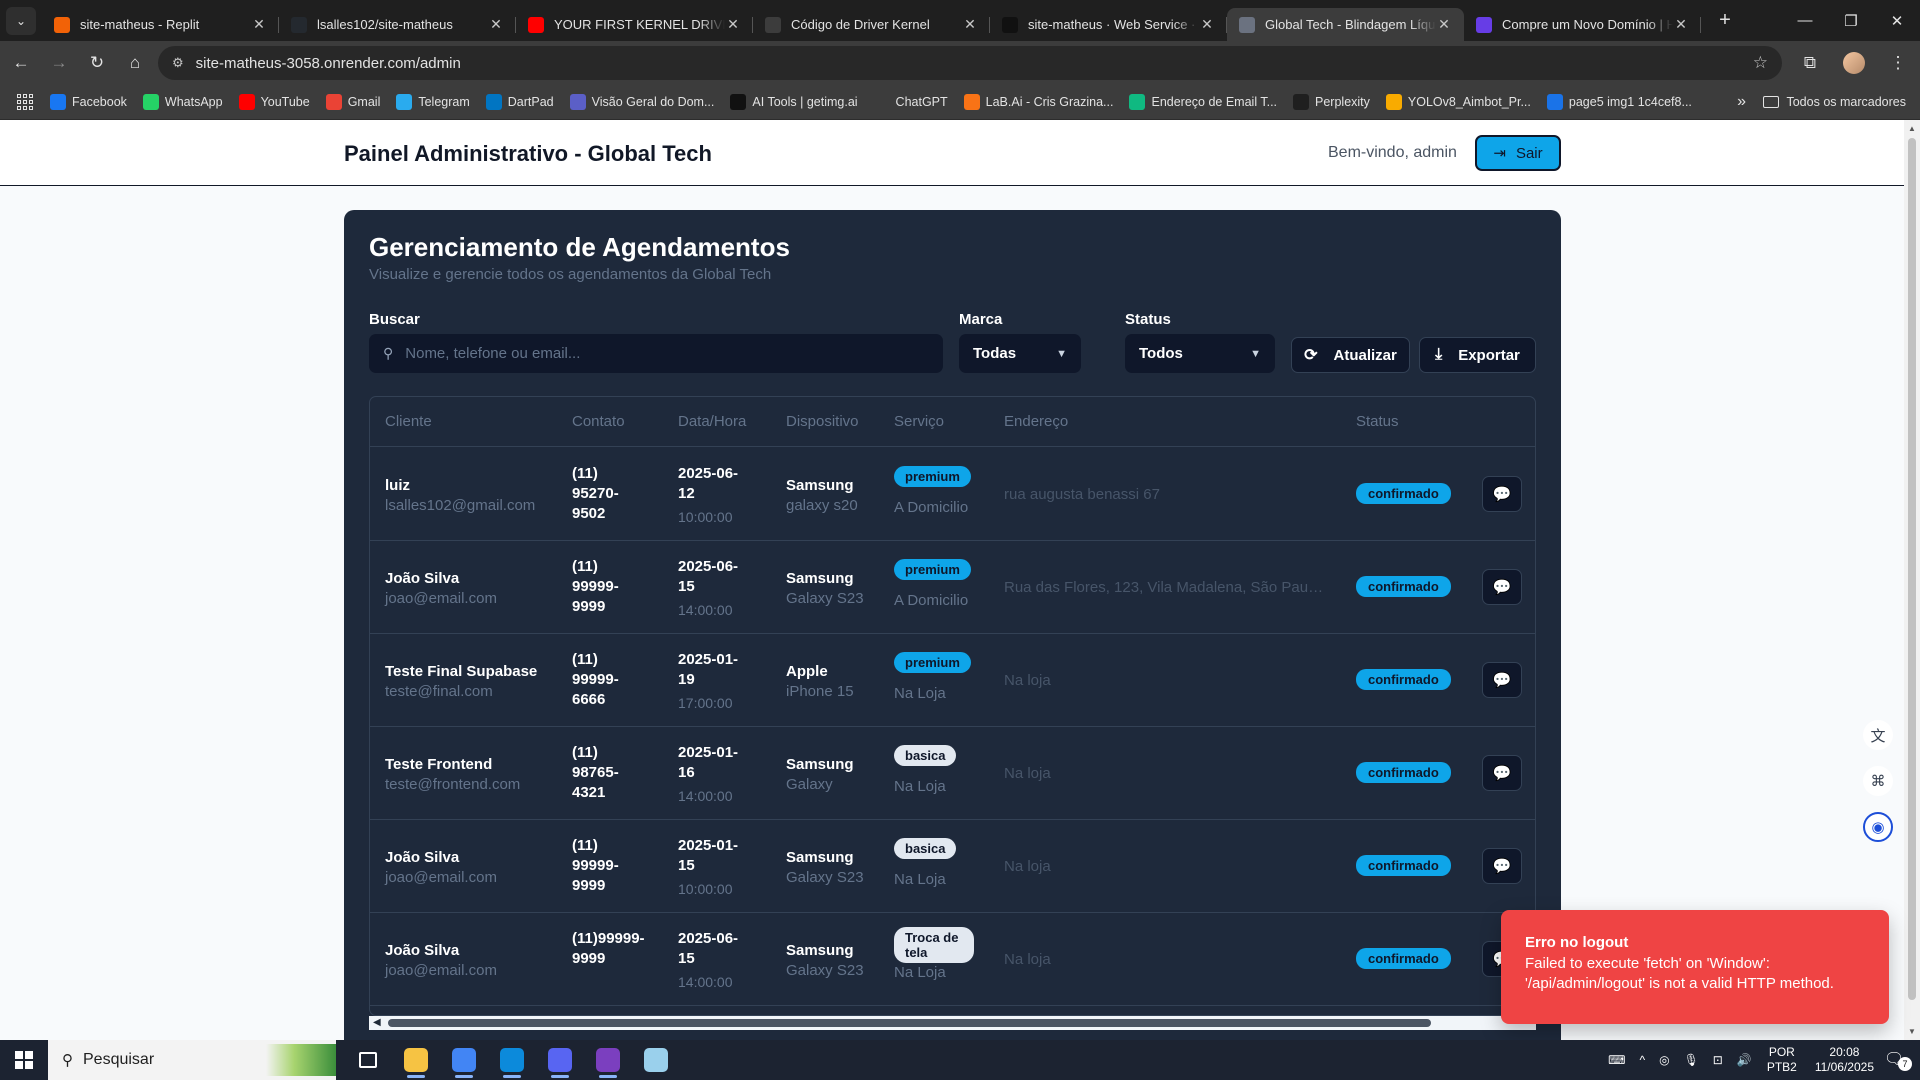 Image resolution: width=1920 pixels, height=1080 pixels. I want to click on scroll-down-icon: ▼, so click(1912, 1031).